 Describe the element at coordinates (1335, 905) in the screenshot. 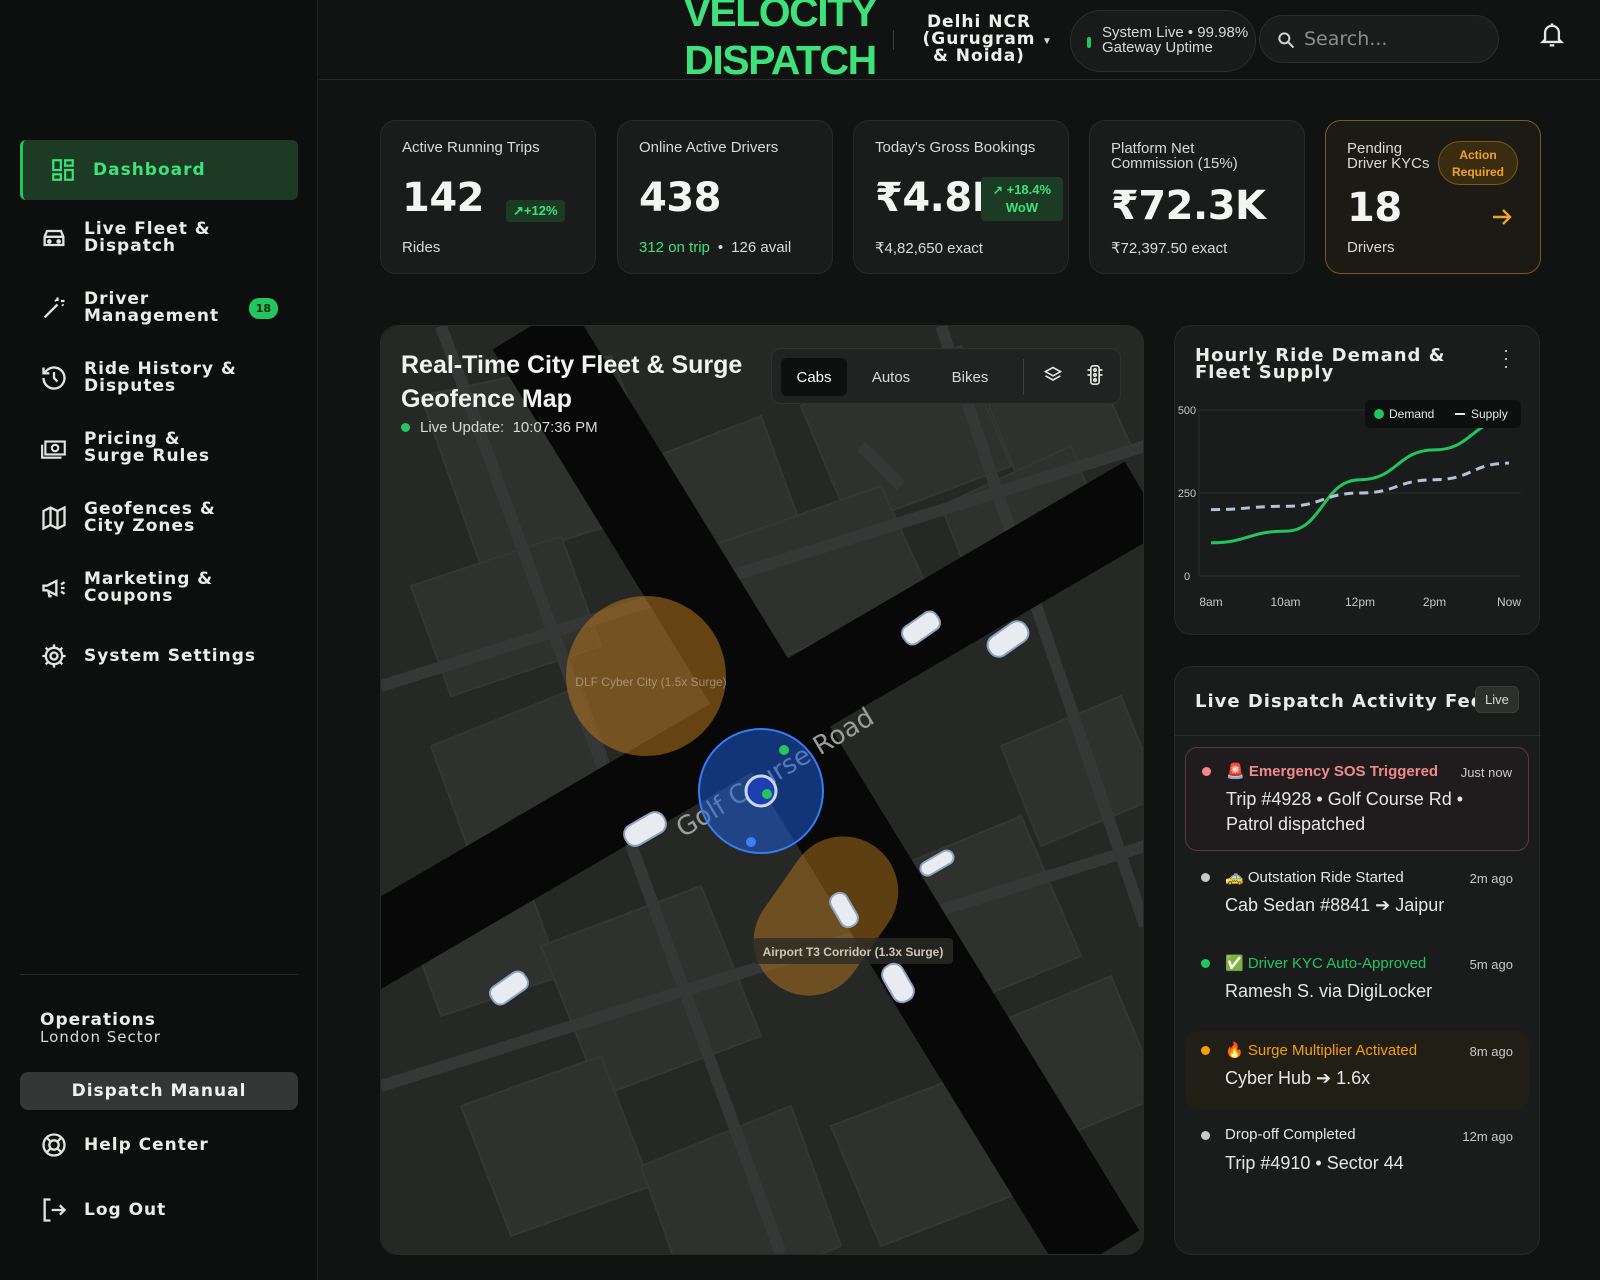

I see `feed-item-body: Cab Sedan #8841 ➔ Jaipur` at that location.